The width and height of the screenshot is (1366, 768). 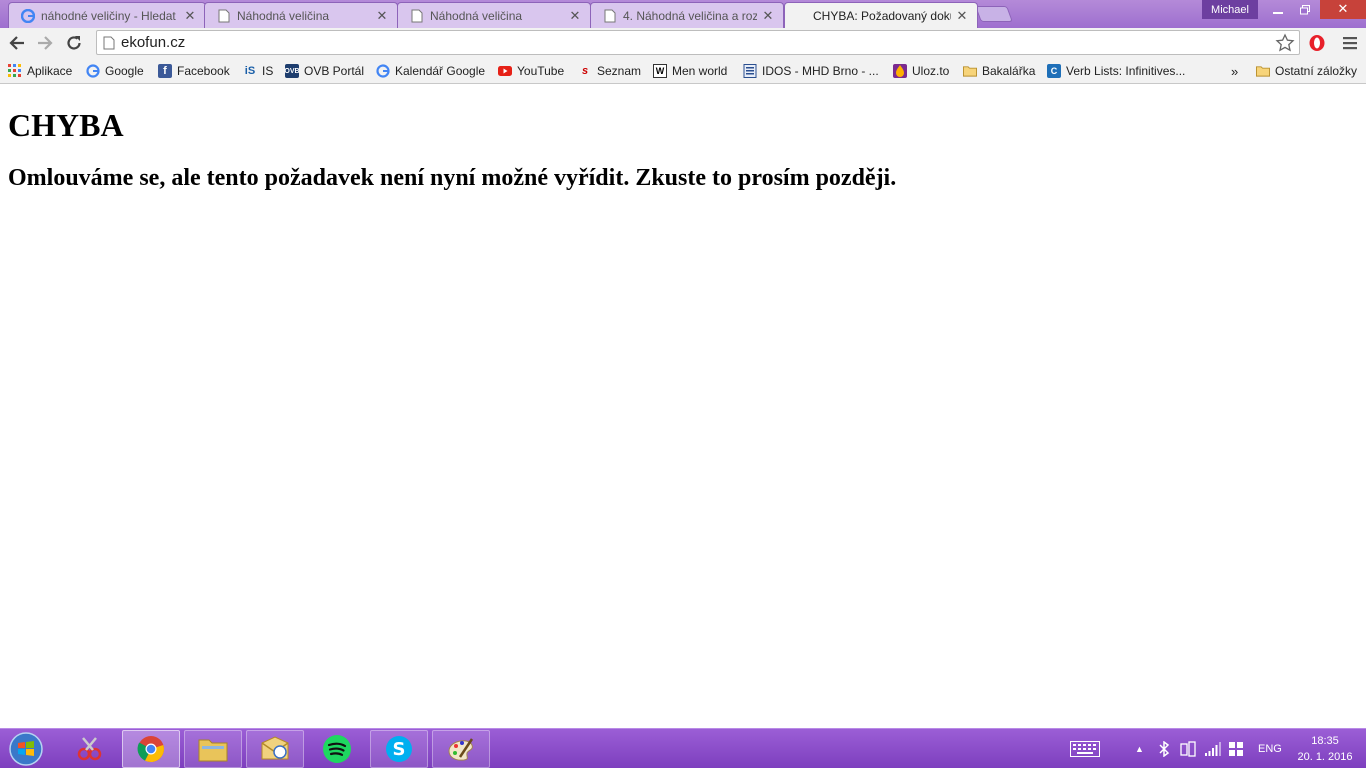 I want to click on browser-toolbar, so click(x=683, y=43).